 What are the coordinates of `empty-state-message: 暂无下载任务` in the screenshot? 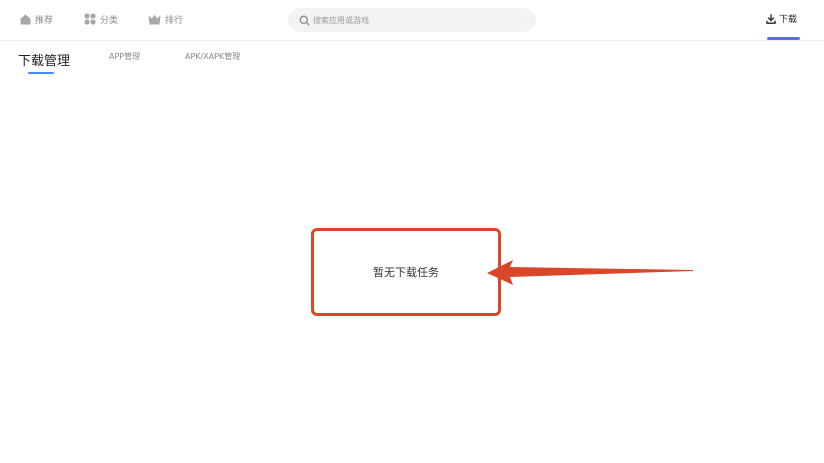 It's located at (406, 272).